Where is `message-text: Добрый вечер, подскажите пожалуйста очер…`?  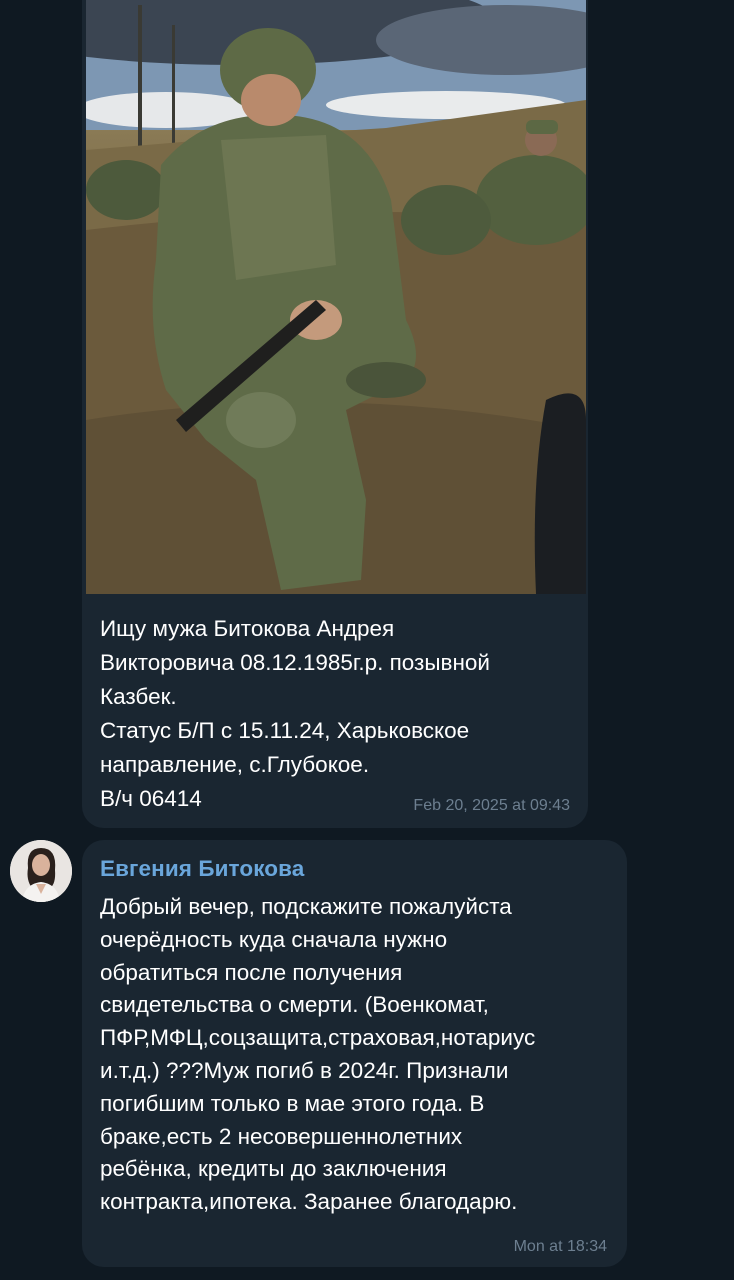 message-text: Добрый вечер, подскажите пожалуйста очер… is located at coordinates (318, 1054).